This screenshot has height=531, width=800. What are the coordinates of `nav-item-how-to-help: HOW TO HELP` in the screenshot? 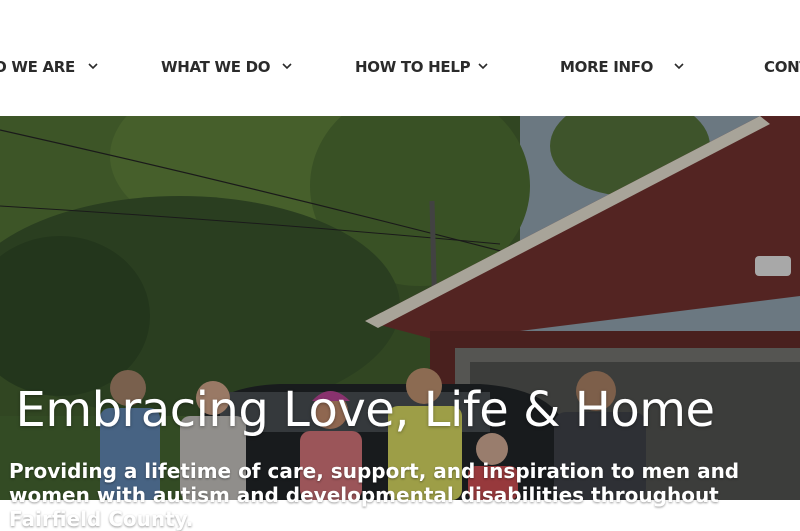 It's located at (421, 67).